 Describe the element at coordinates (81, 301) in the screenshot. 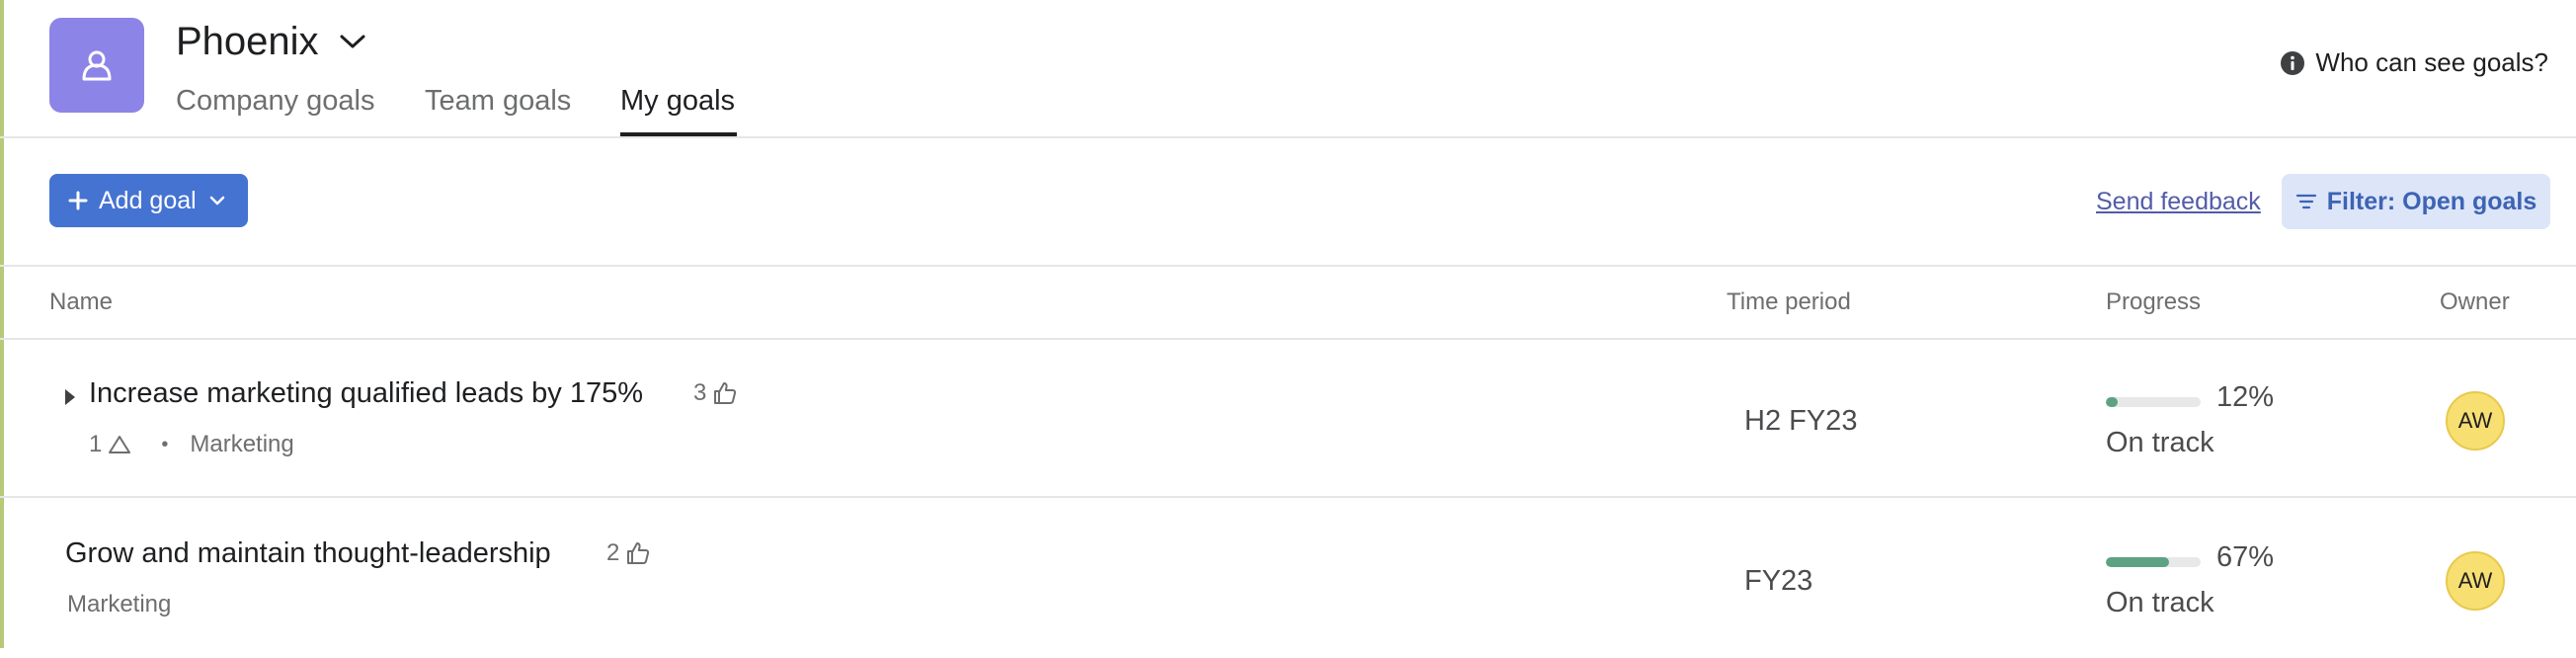

I see `column-header-name: Name` at that location.